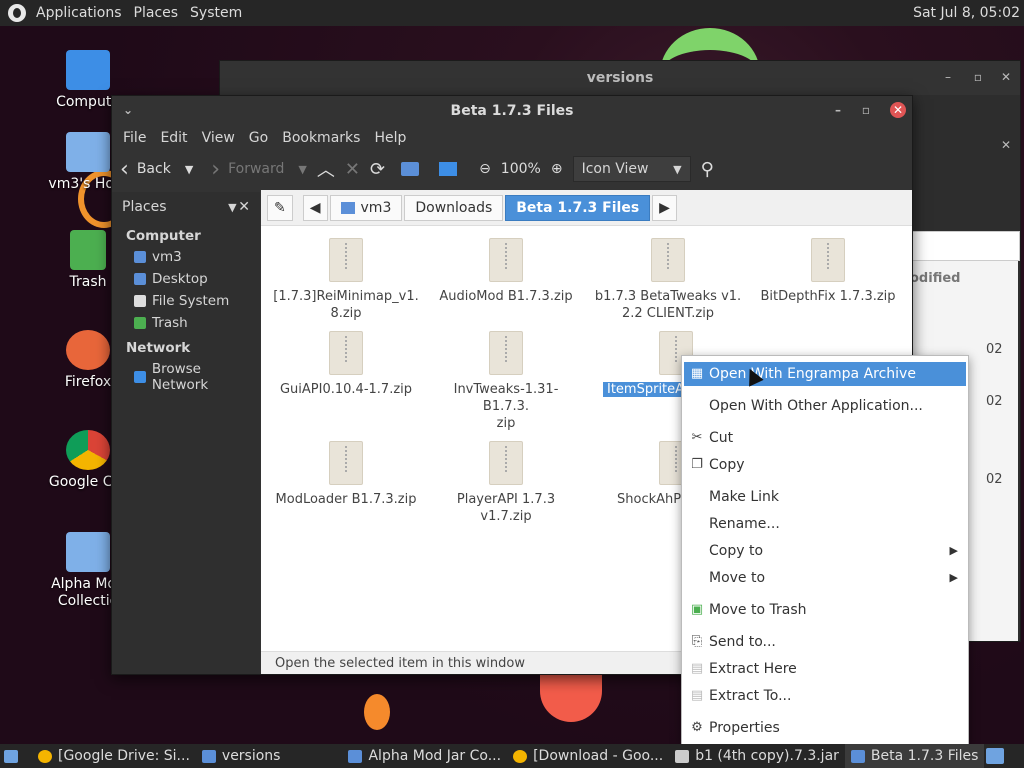 The height and width of the screenshot is (768, 1024). I want to click on breadcrumb-vm3: vm3, so click(366, 207).